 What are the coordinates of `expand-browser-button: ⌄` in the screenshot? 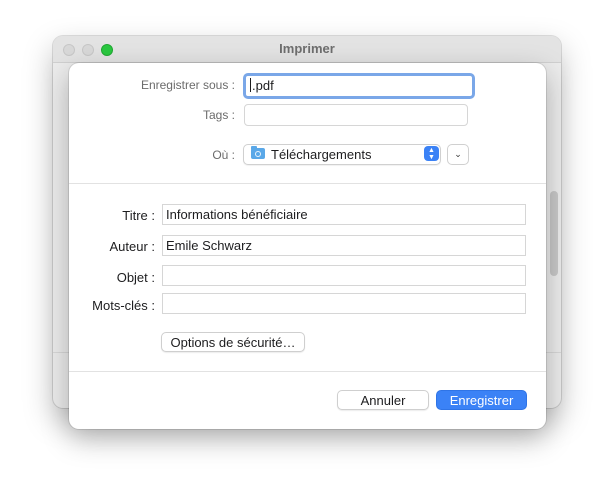 It's located at (458, 154).